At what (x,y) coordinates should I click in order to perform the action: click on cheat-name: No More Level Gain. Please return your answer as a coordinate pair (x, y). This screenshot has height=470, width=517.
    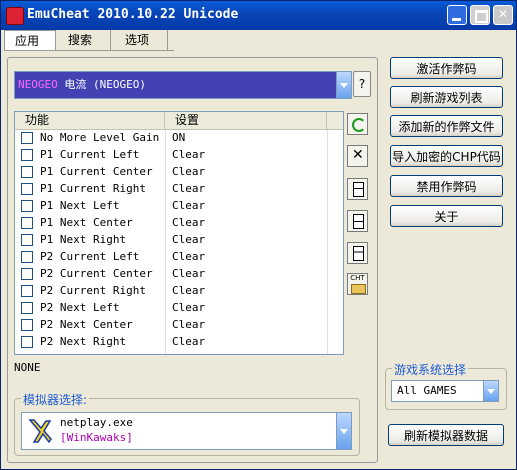
    Looking at the image, I should click on (100, 137).